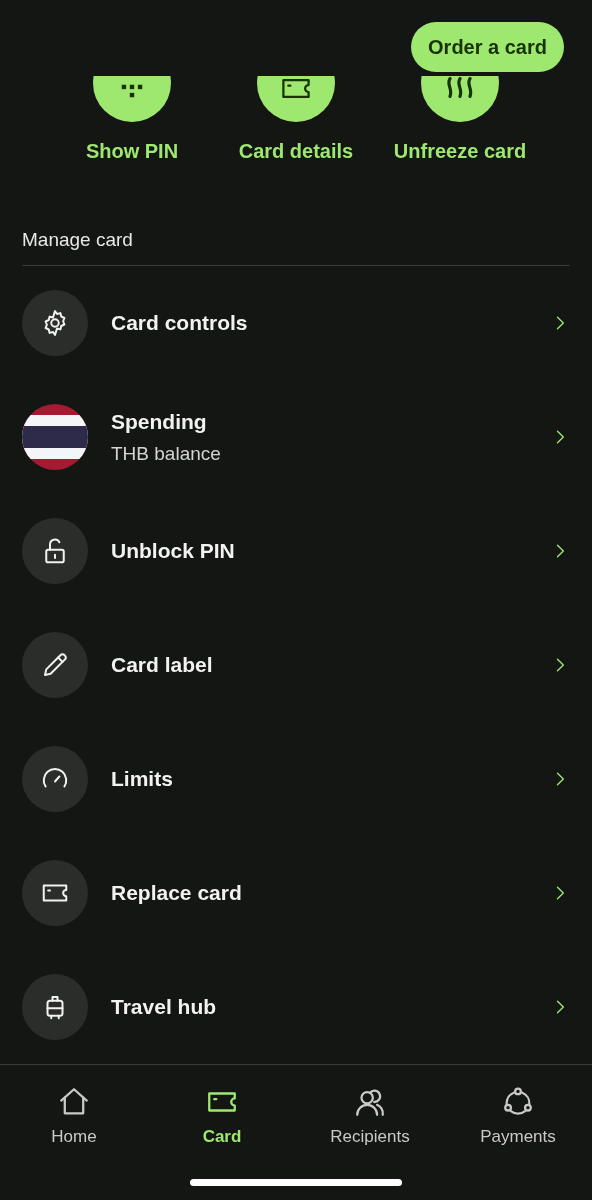 The image size is (592, 1200). Describe the element at coordinates (296, 779) in the screenshot. I see `list-row: Limits` at that location.